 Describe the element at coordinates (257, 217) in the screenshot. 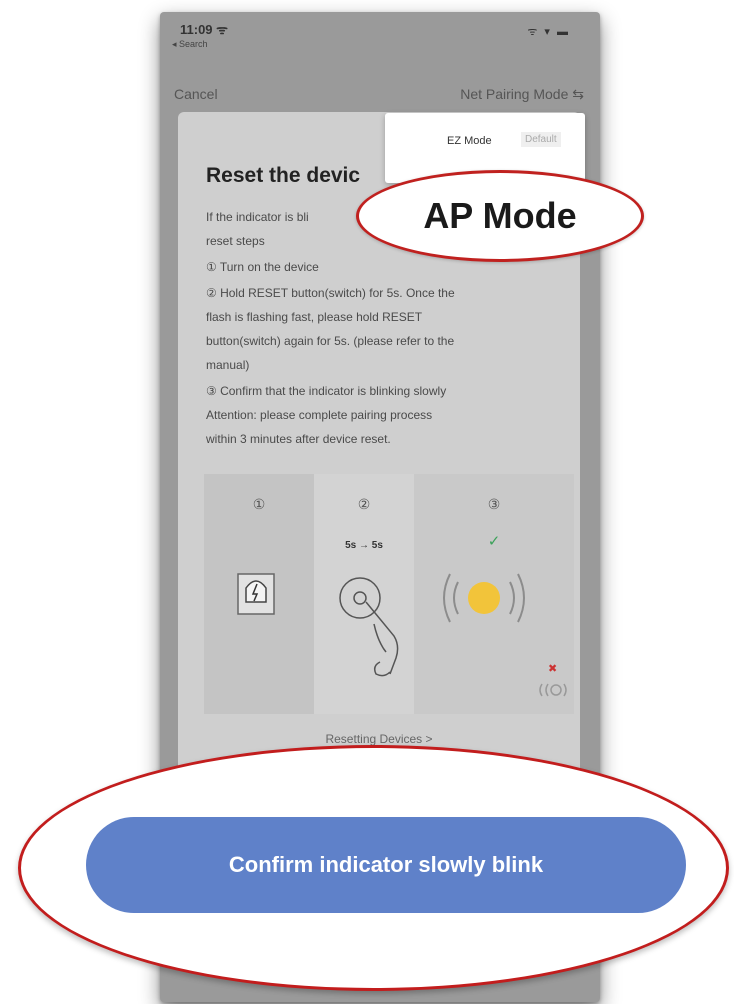

I see `instruction-line: If the indicator is bli` at that location.